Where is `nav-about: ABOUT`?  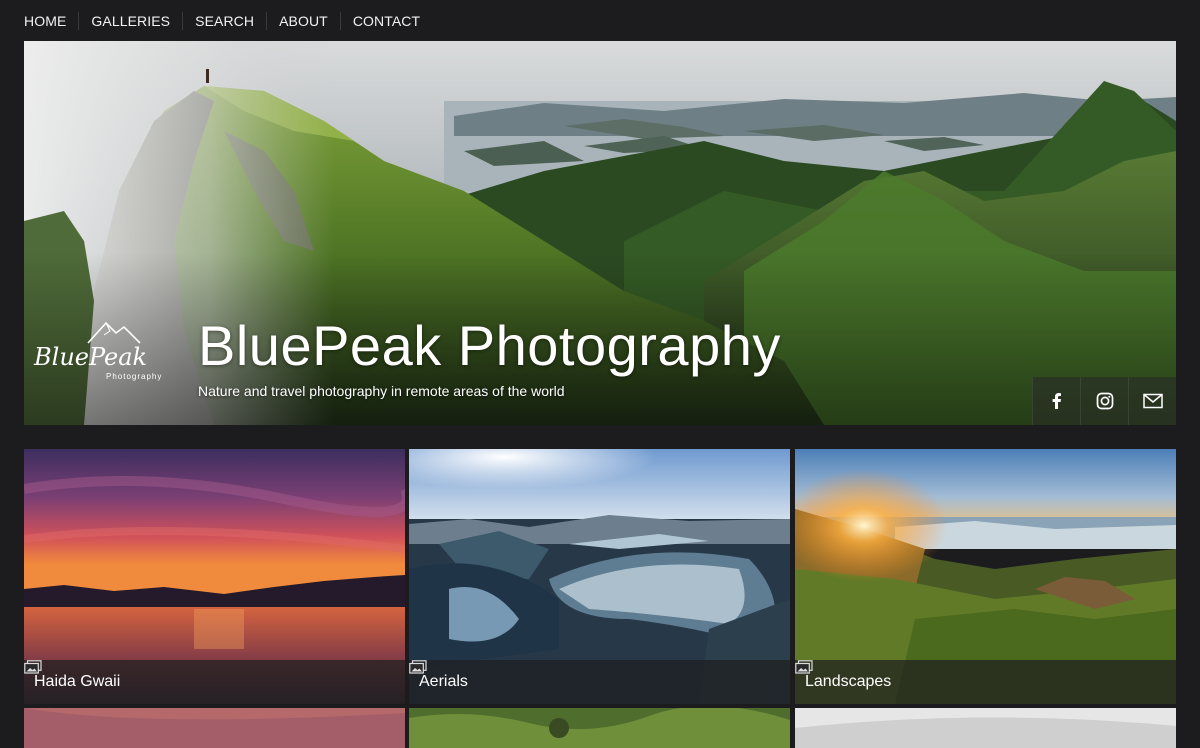
nav-about: ABOUT is located at coordinates (303, 21).